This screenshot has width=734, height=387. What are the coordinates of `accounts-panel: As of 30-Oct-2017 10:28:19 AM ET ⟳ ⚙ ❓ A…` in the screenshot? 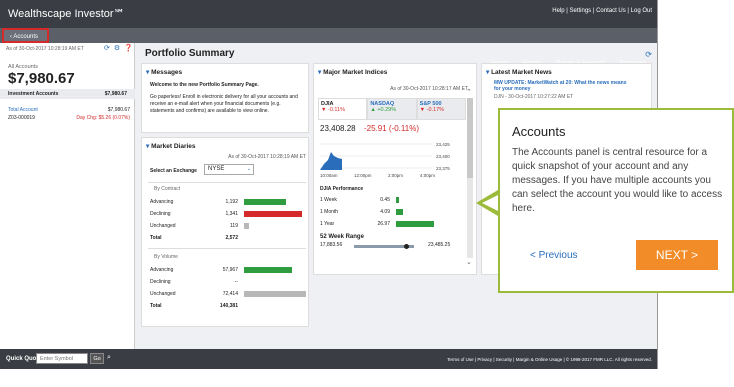 It's located at (67, 196).